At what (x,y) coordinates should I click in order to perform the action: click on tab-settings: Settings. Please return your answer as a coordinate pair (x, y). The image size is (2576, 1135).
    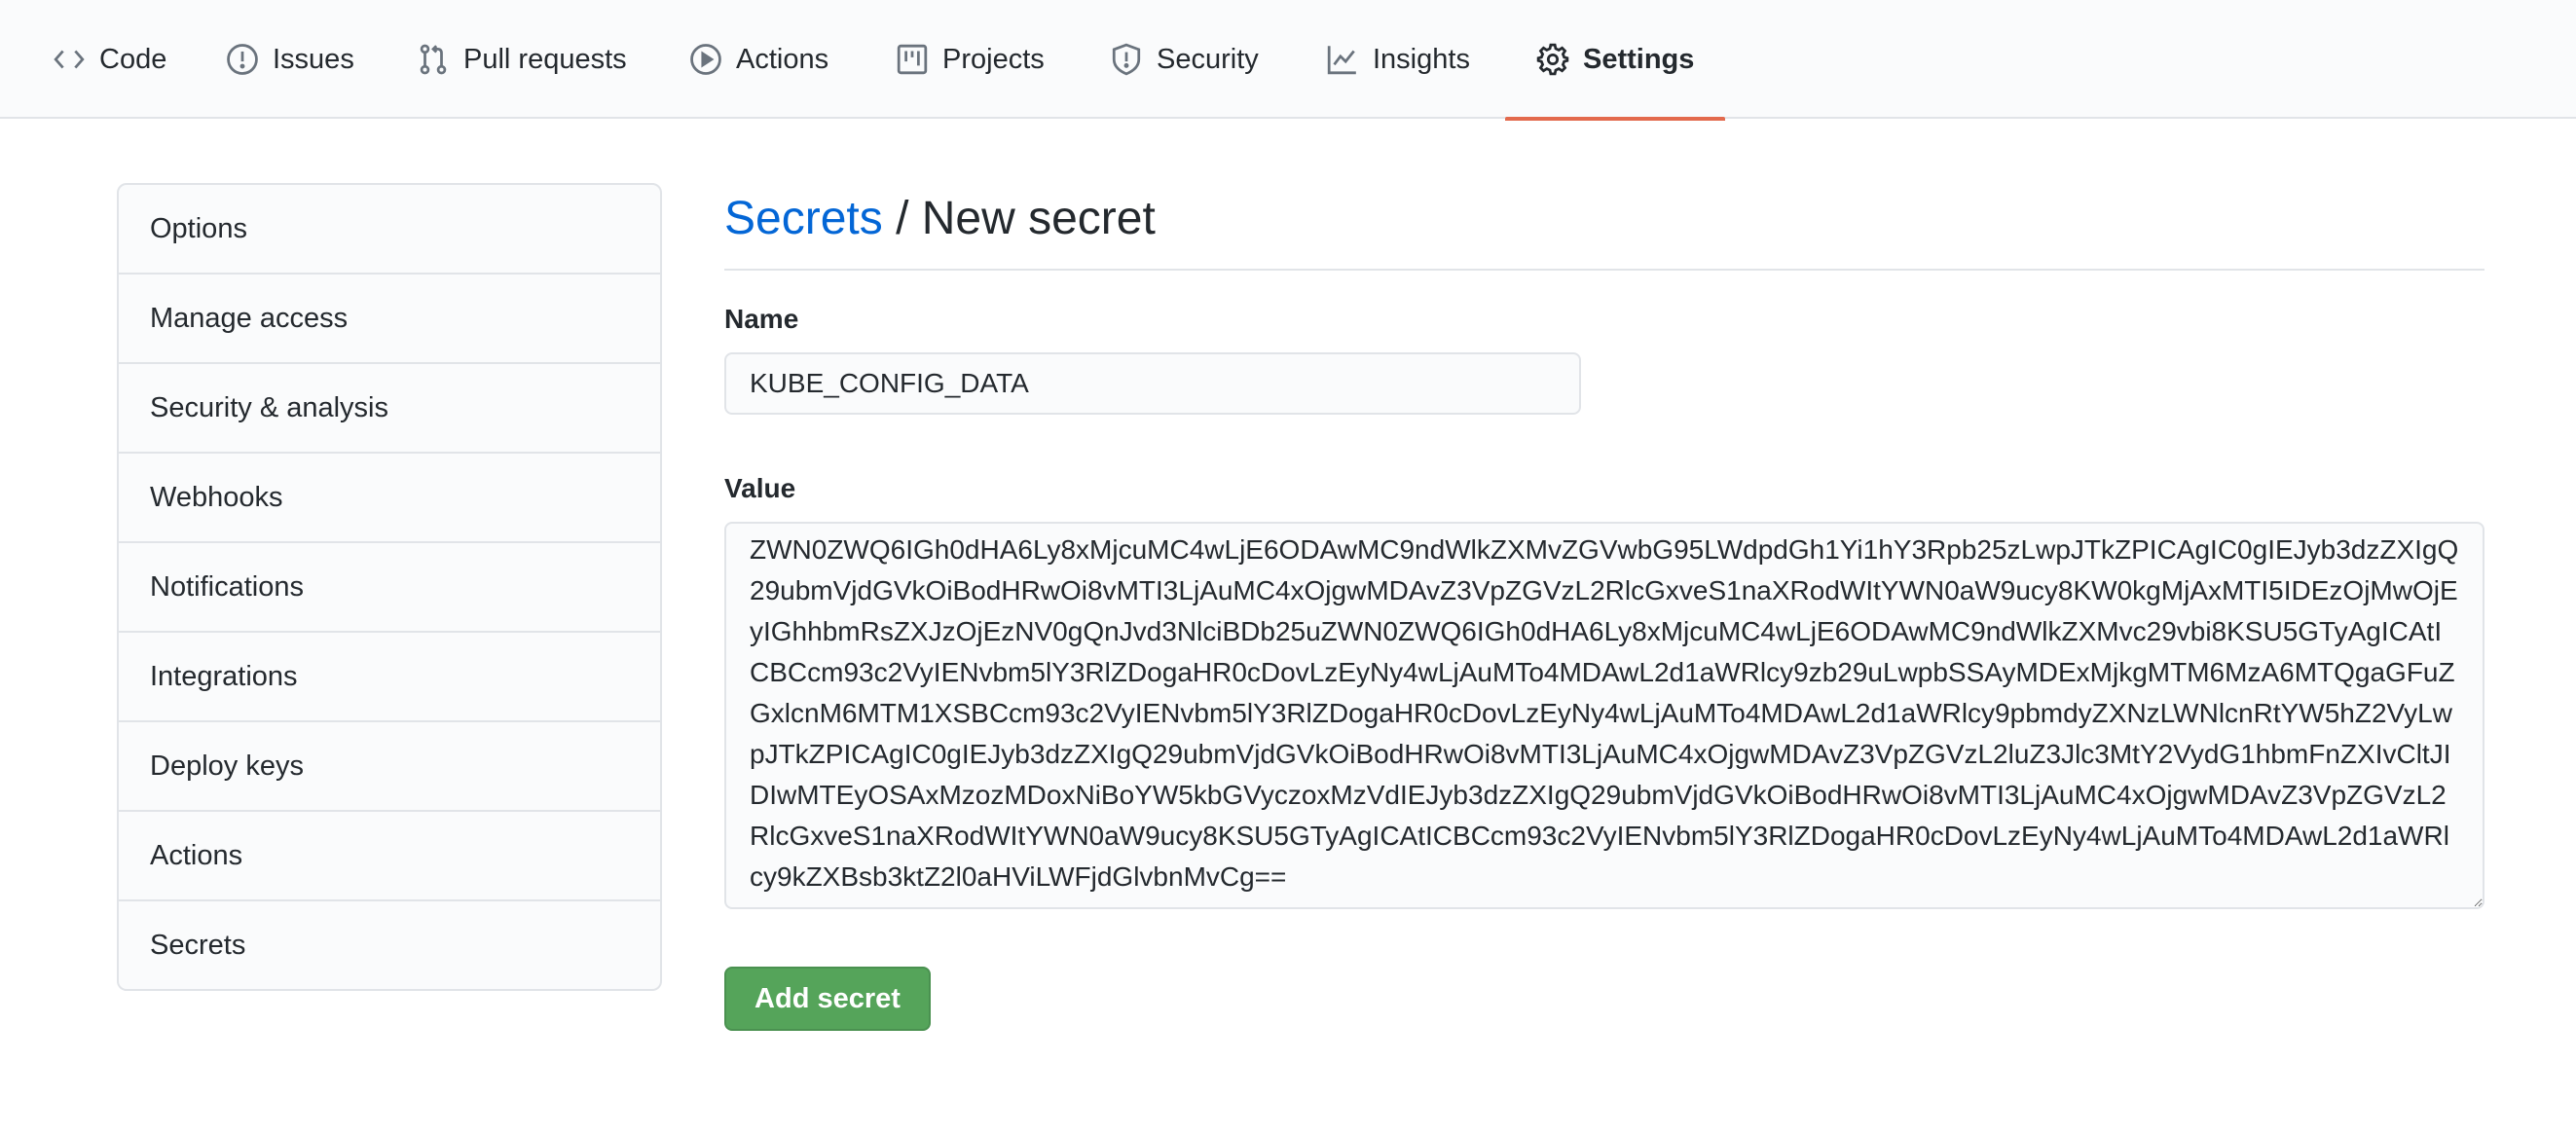
    Looking at the image, I should click on (1615, 61).